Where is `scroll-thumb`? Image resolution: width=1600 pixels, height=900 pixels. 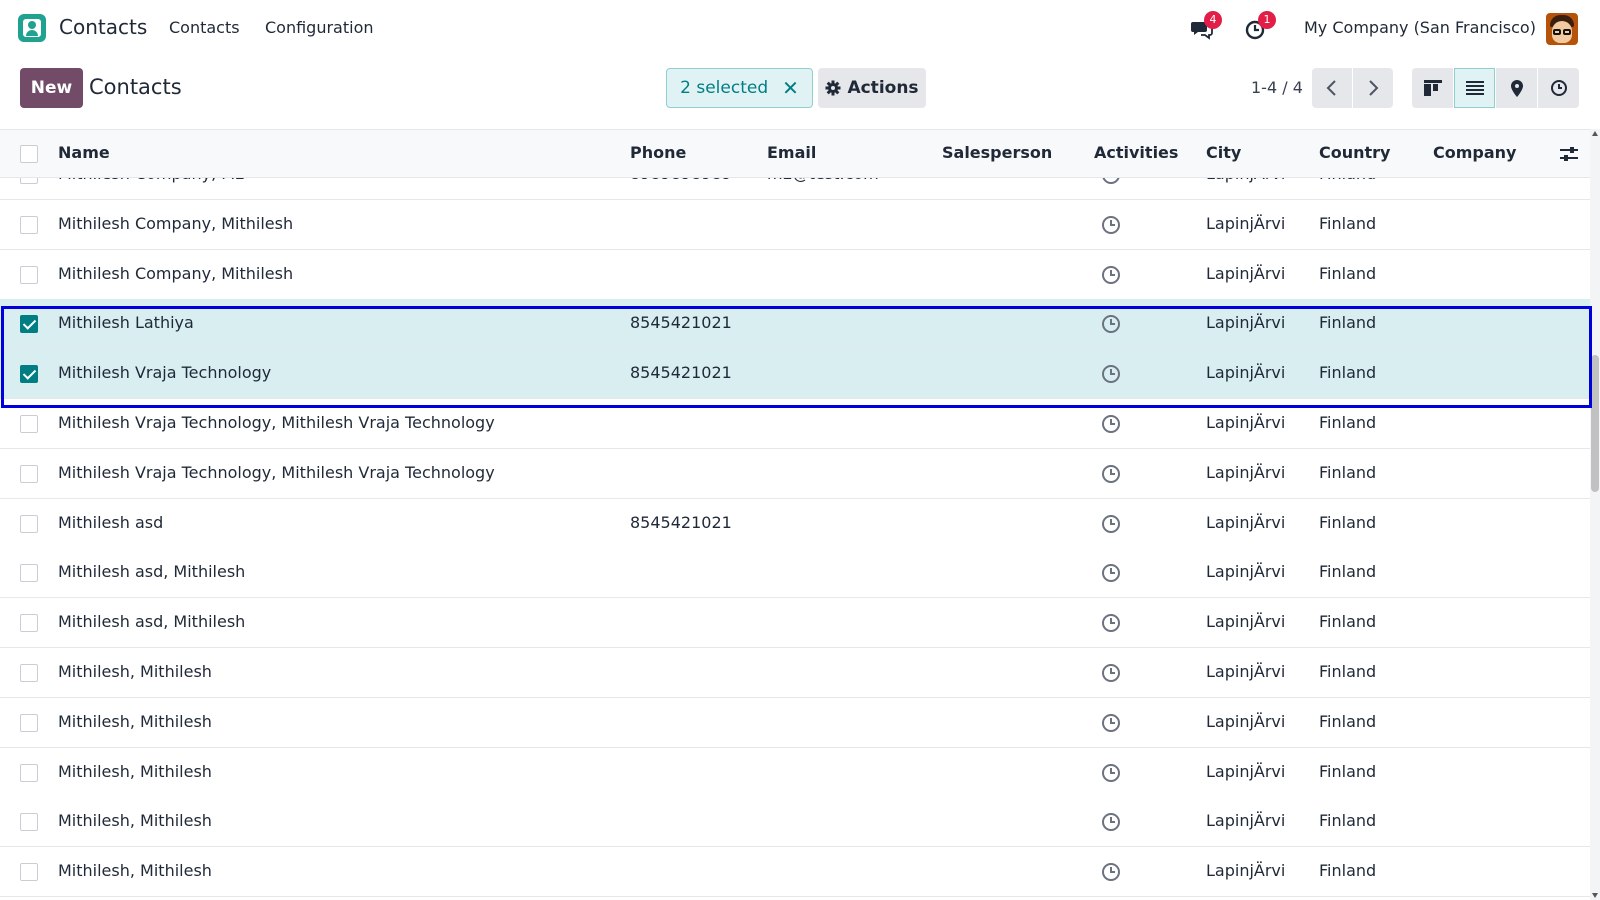 scroll-thumb is located at coordinates (1595, 423).